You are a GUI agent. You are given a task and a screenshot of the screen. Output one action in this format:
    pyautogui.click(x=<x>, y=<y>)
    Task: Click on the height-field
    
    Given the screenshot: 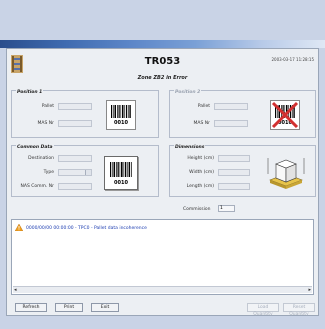 What is the action you would take?
    pyautogui.click(x=234, y=158)
    